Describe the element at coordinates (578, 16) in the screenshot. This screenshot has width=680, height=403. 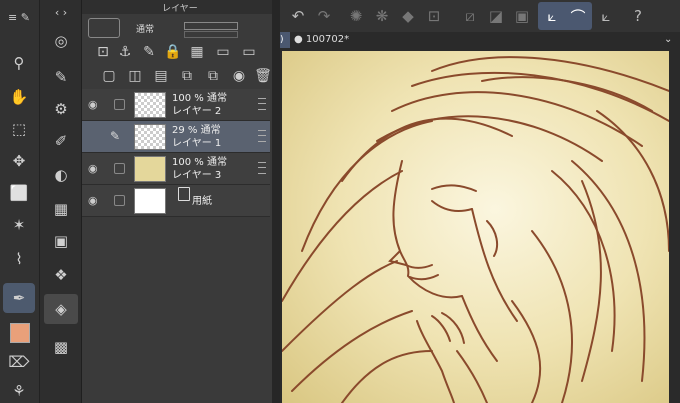
I see `snap-curve-icon: ⌒` at that location.